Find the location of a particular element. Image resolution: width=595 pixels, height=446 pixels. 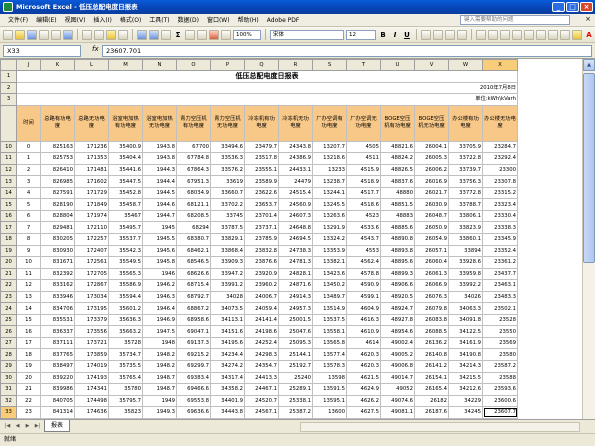

time-cell: 17 is located at coordinates (28, 343).